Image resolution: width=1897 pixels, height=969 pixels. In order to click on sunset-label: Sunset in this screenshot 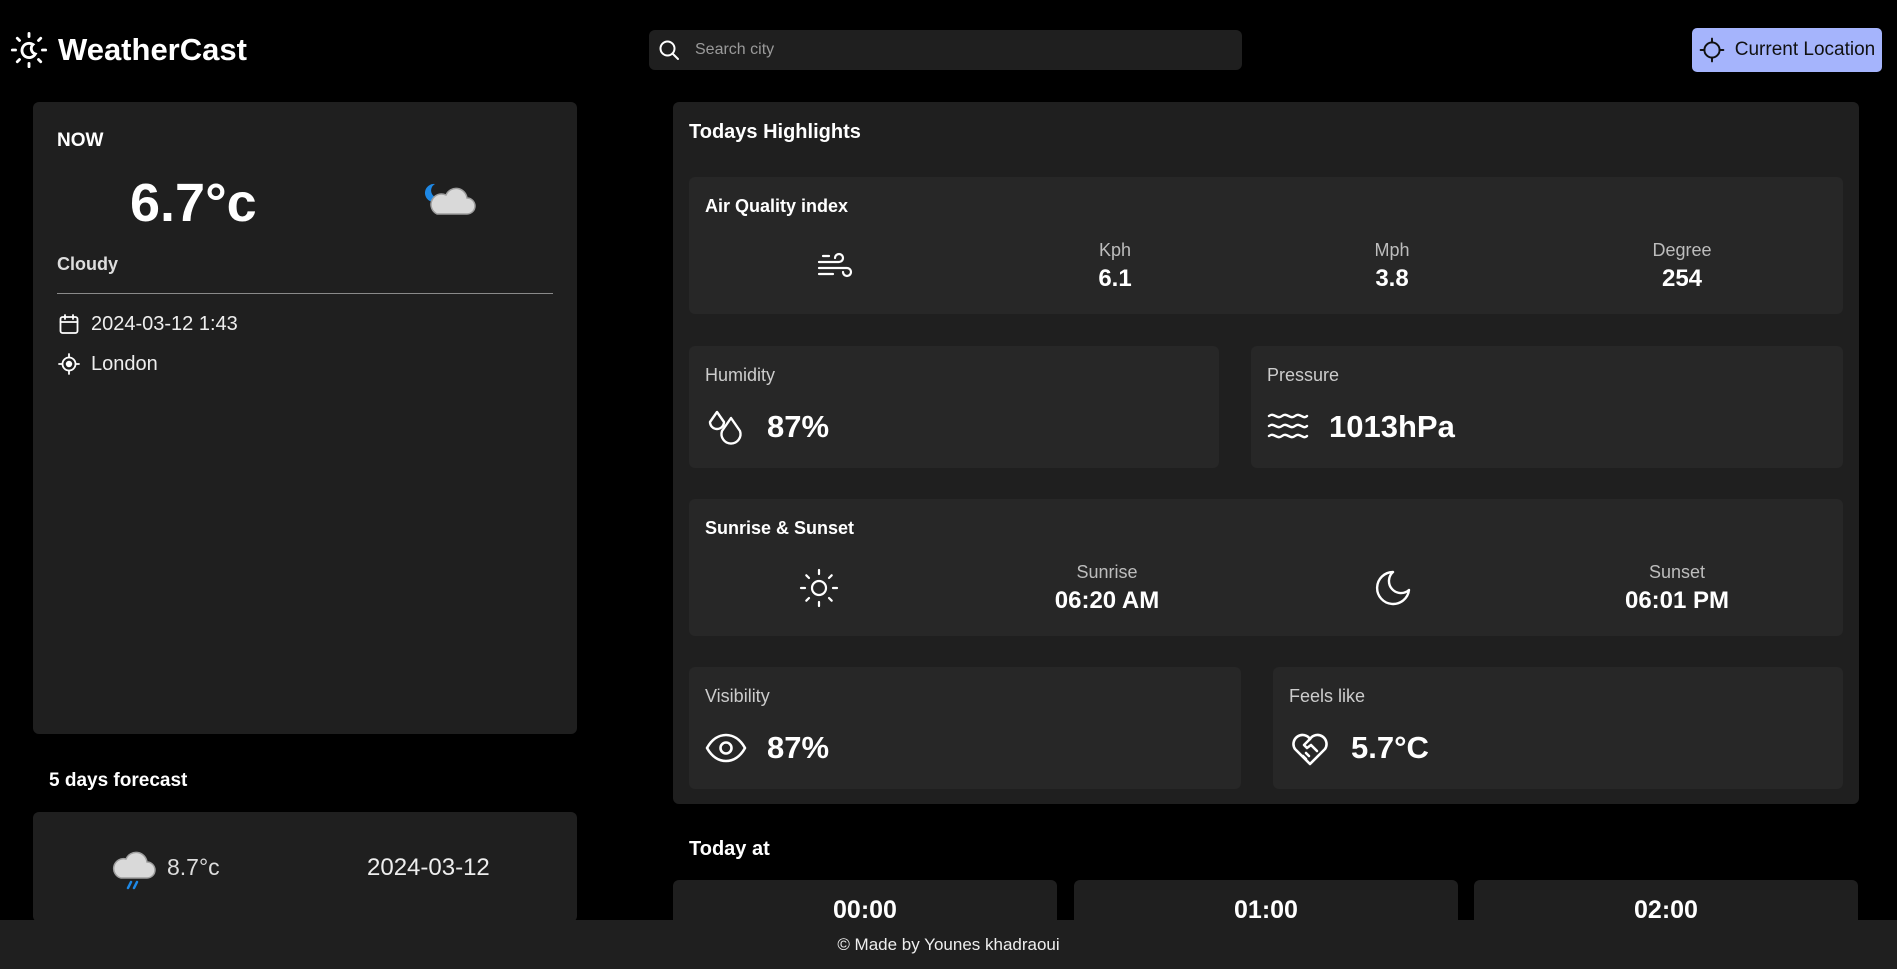, I will do `click(1677, 572)`.